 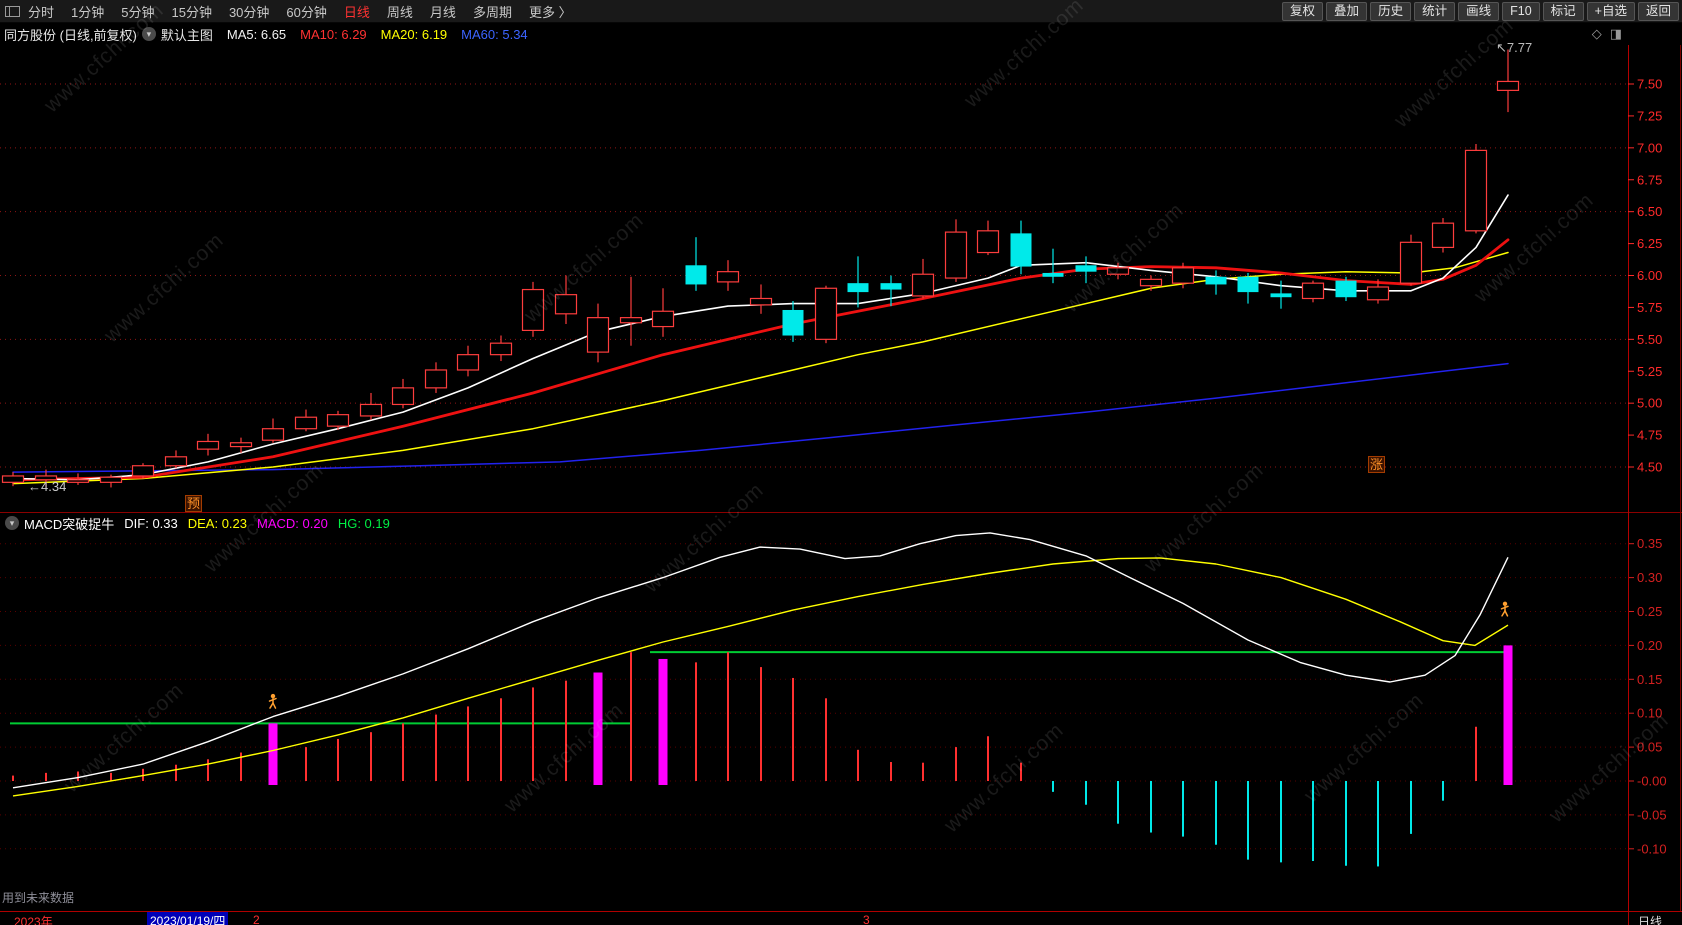 What do you see at coordinates (1649, 147) in the screenshot?
I see `svg-text: 7.00` at bounding box center [1649, 147].